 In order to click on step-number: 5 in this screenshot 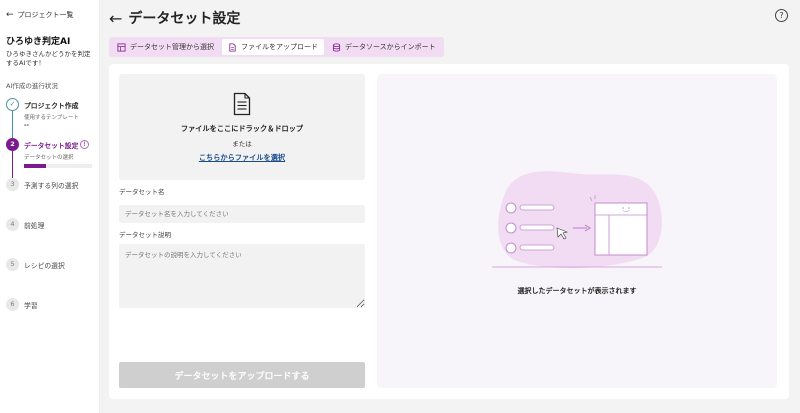, I will do `click(12, 264)`.